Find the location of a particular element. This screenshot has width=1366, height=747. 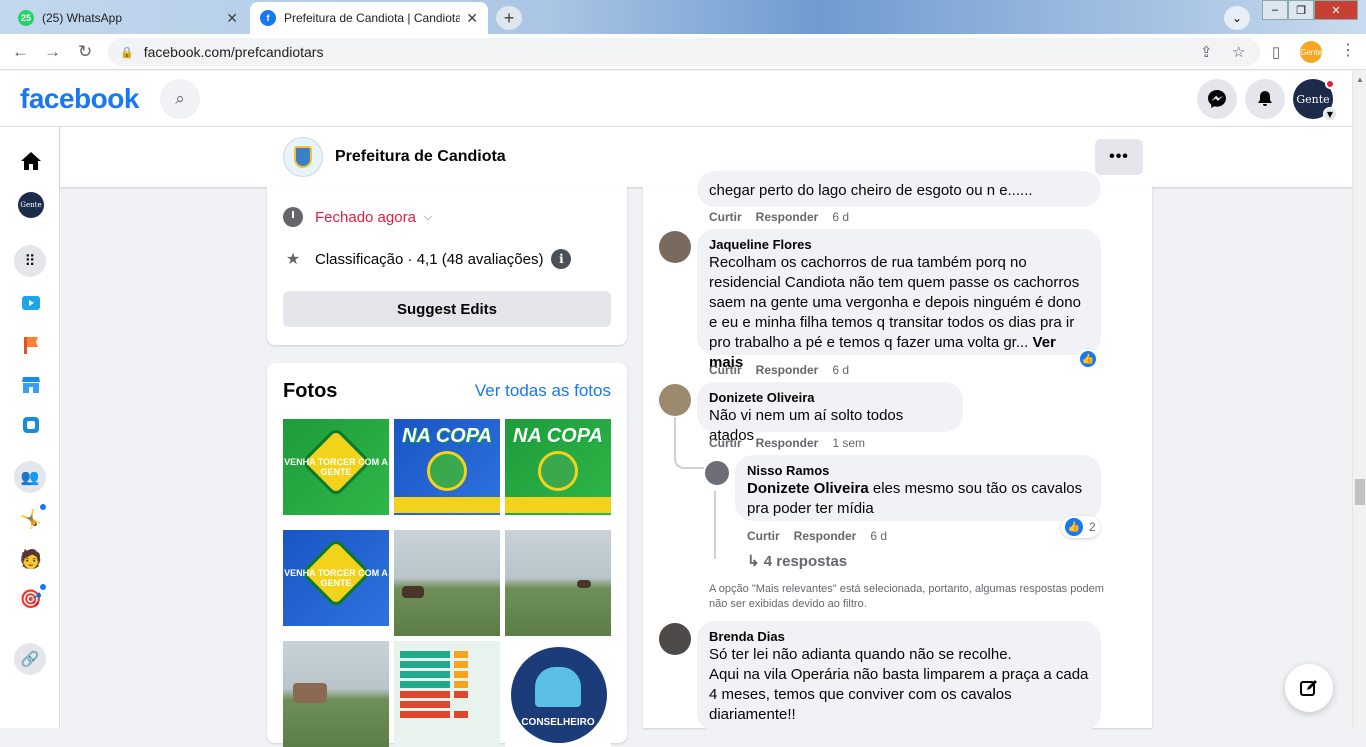

scrollbar: ▲ is located at coordinates (1359, 399).